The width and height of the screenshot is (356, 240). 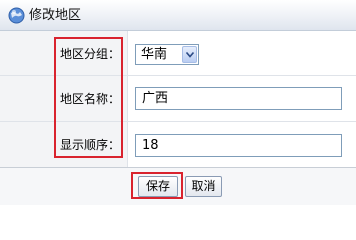 What do you see at coordinates (157, 185) in the screenshot?
I see `save-highlight-box` at bounding box center [157, 185].